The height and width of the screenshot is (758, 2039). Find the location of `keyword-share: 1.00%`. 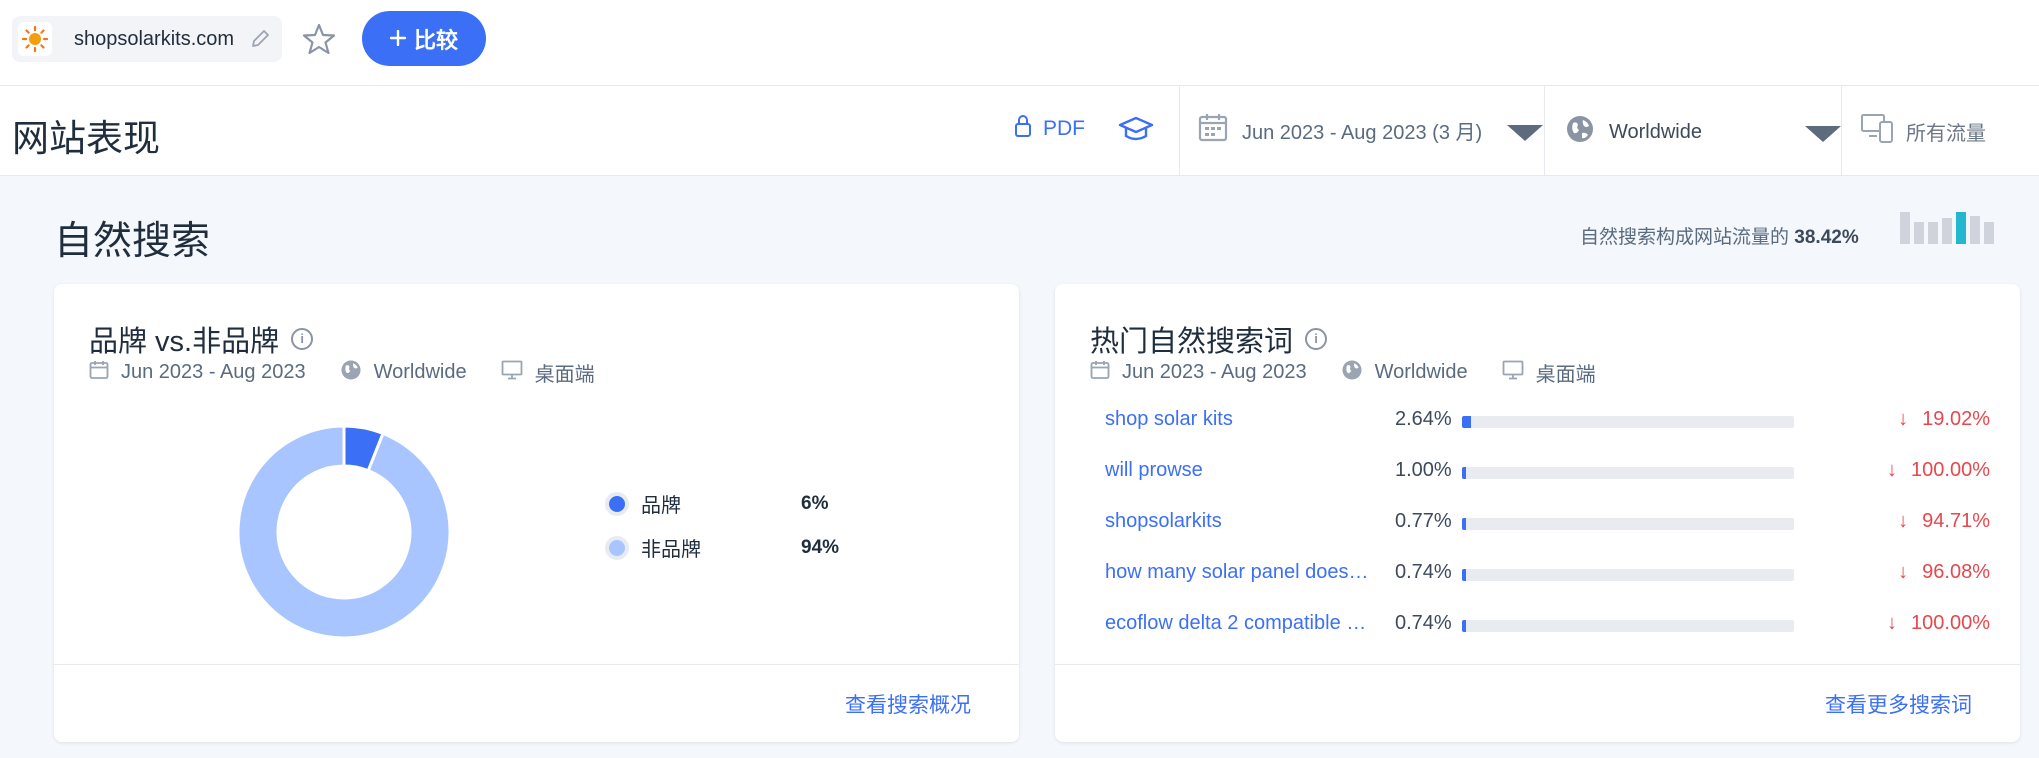

keyword-share: 1.00% is located at coordinates (1423, 470).